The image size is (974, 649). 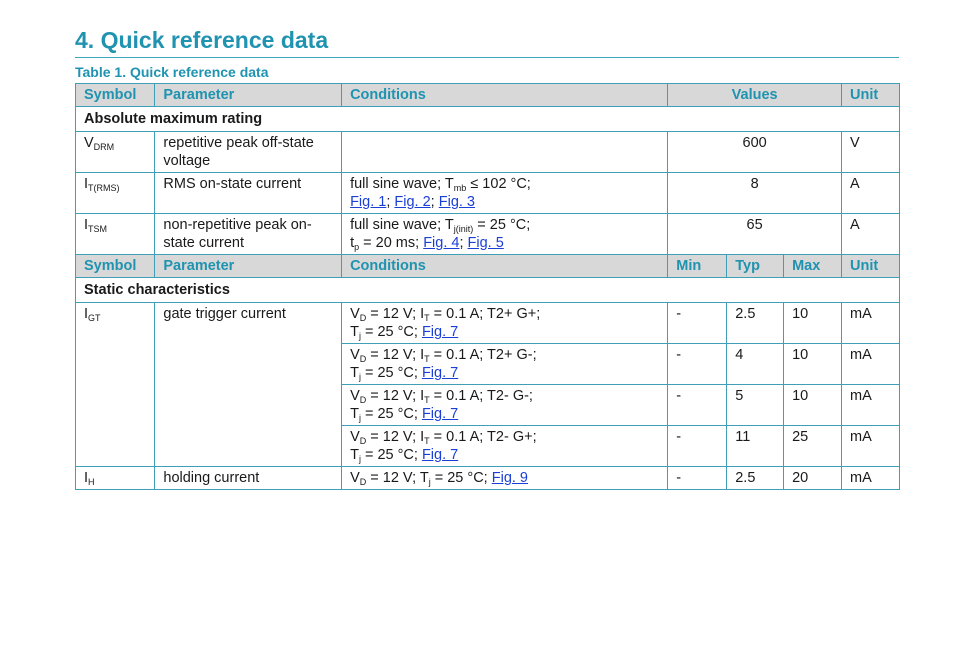 I want to click on figure-link: Fig. 1, so click(x=368, y=202).